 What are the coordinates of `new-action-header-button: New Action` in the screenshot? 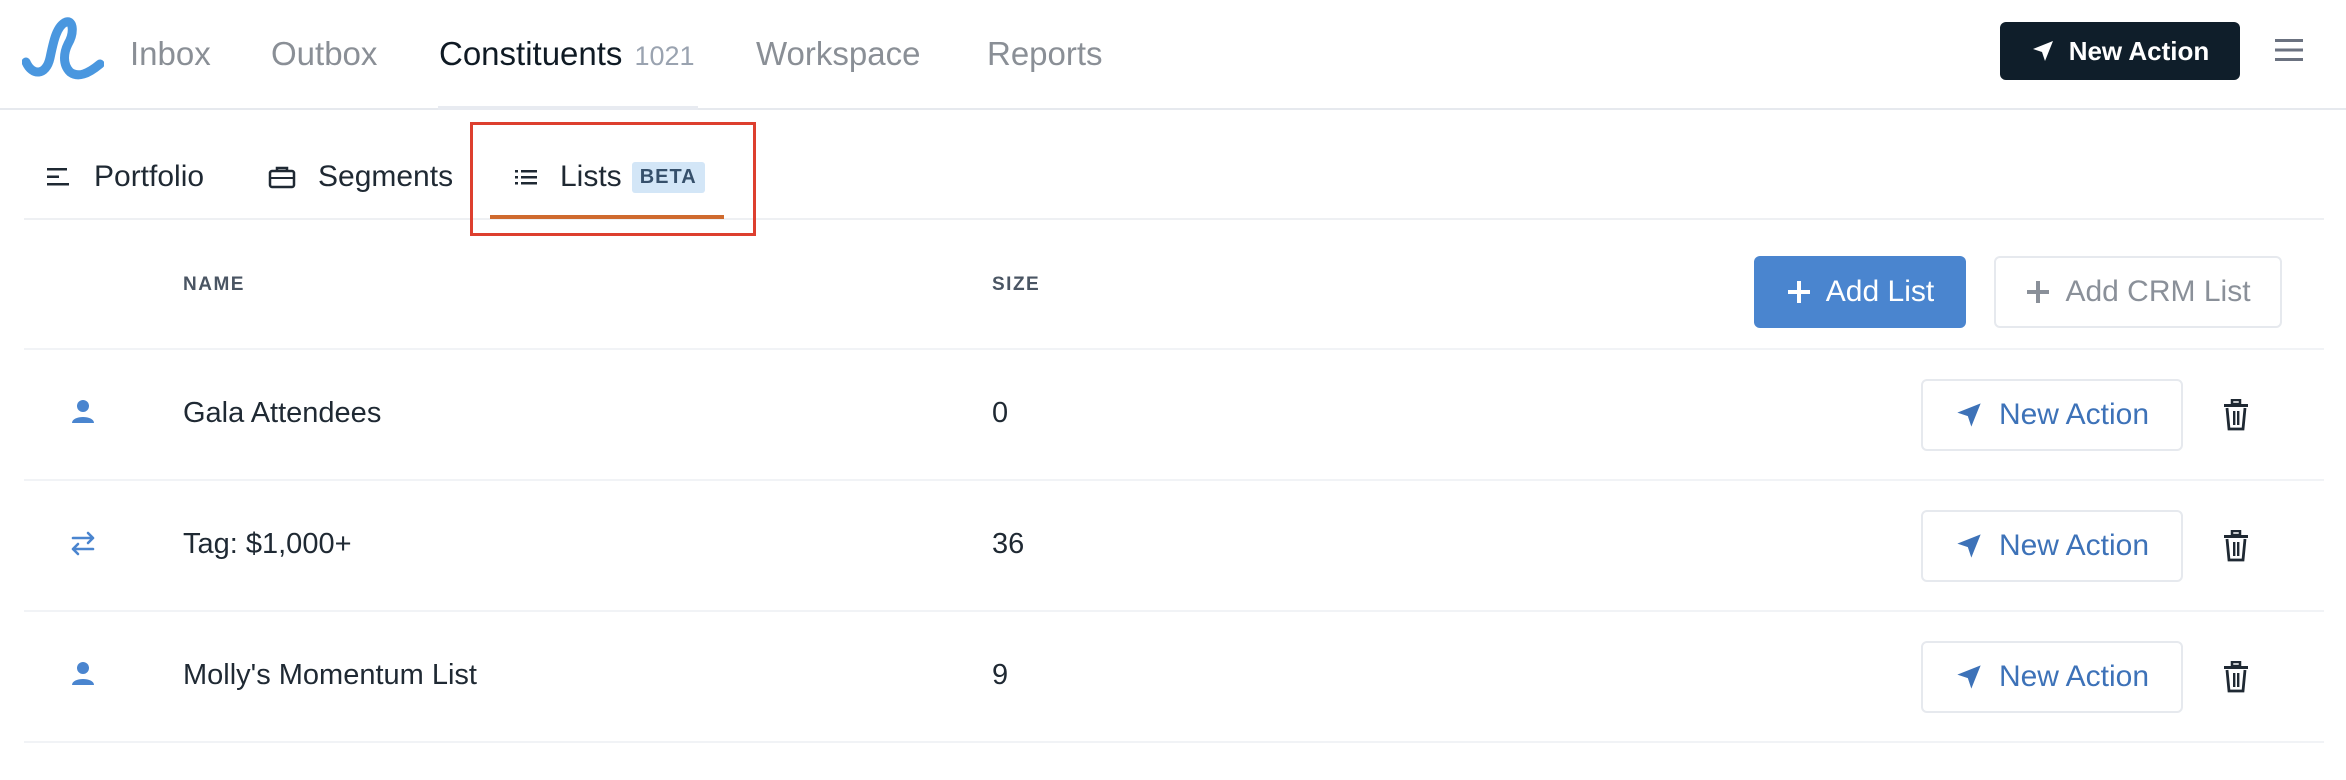 It's located at (2120, 51).